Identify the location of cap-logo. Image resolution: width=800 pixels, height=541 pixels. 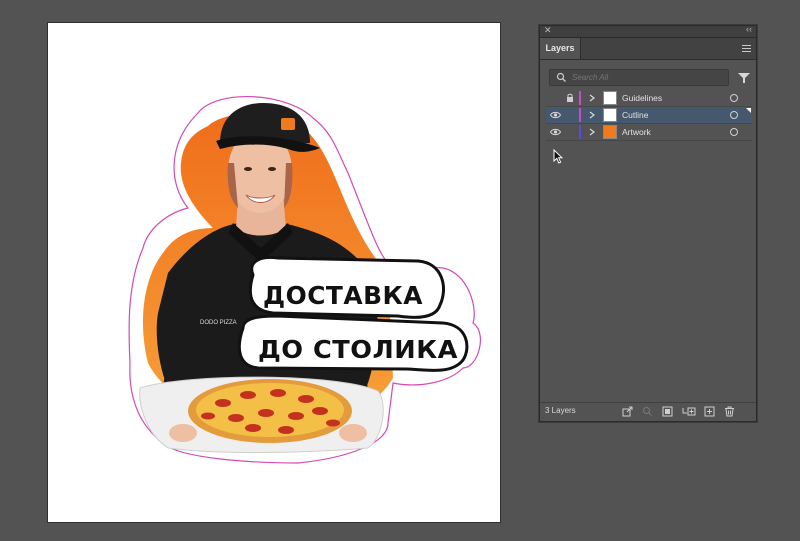
(288, 124).